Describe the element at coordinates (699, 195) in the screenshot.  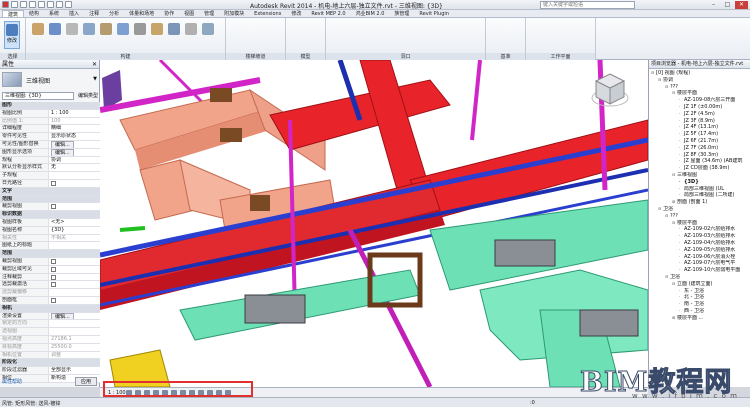
I see `tree-view-item: · 局部三维视图 (二所建)` at that location.